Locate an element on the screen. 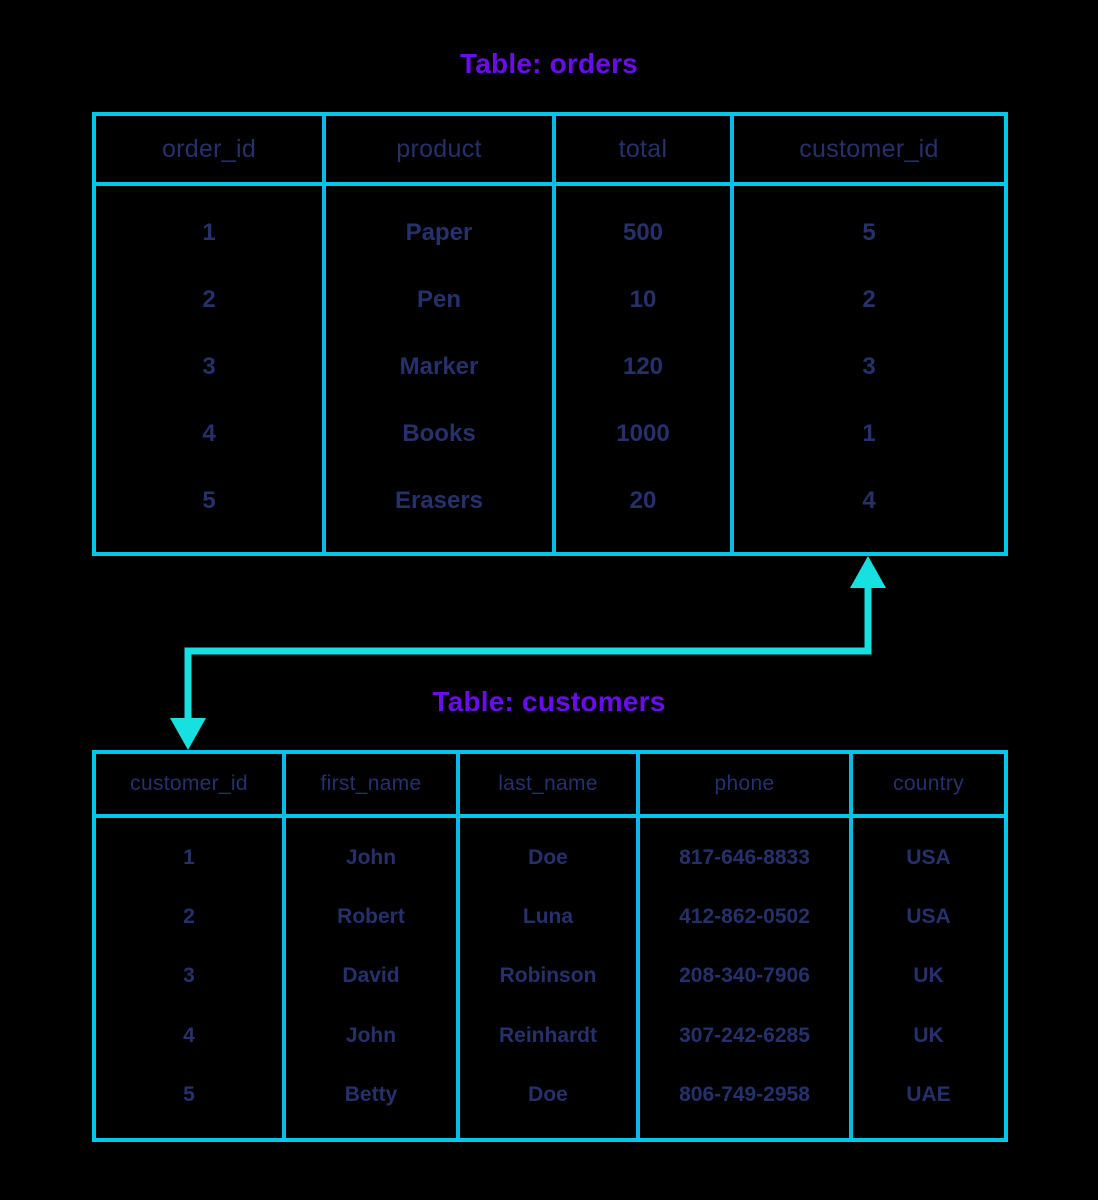 This screenshot has height=1200, width=1098. cell-value: 120 is located at coordinates (643, 366).